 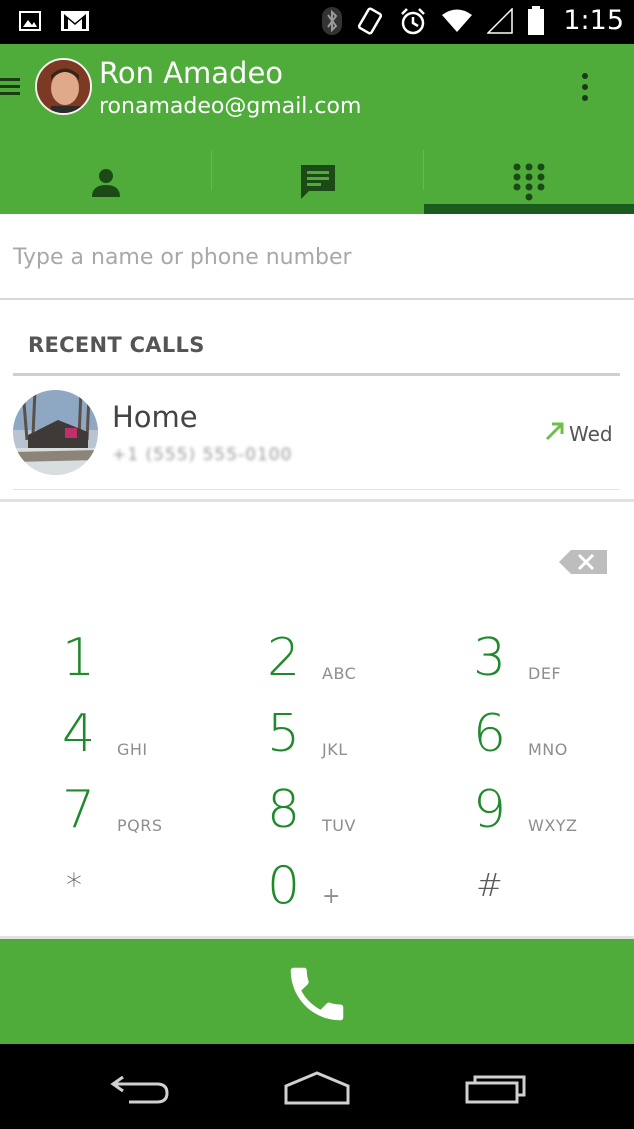 What do you see at coordinates (339, 673) in the screenshot?
I see `dialpad-letters: ABC` at bounding box center [339, 673].